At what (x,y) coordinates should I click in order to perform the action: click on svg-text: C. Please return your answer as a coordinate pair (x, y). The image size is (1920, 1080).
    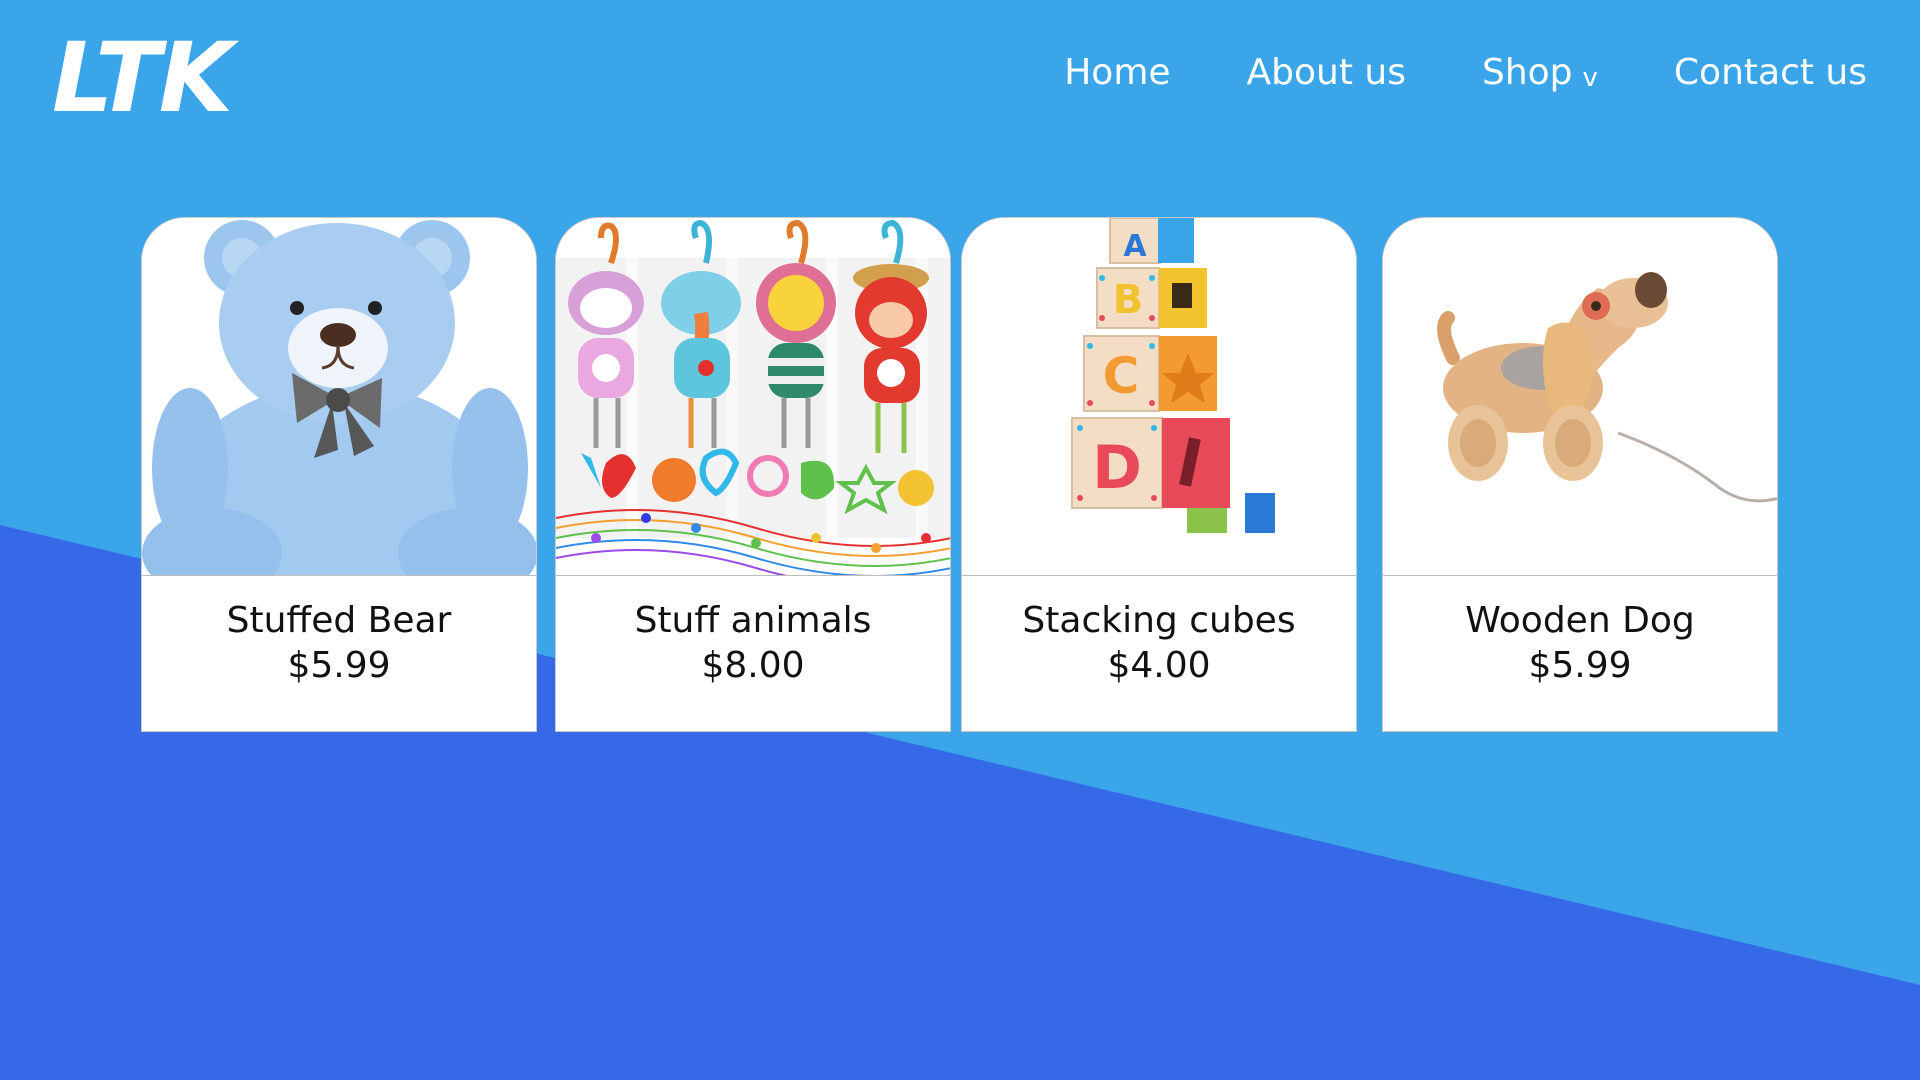
    Looking at the image, I should click on (1121, 376).